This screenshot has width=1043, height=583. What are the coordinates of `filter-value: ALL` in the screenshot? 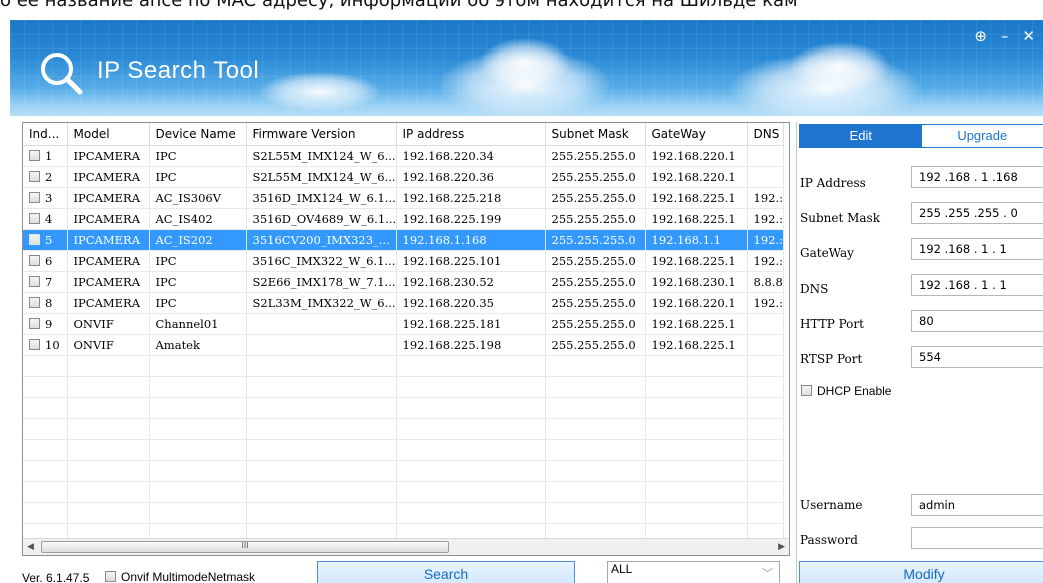 It's located at (622, 569).